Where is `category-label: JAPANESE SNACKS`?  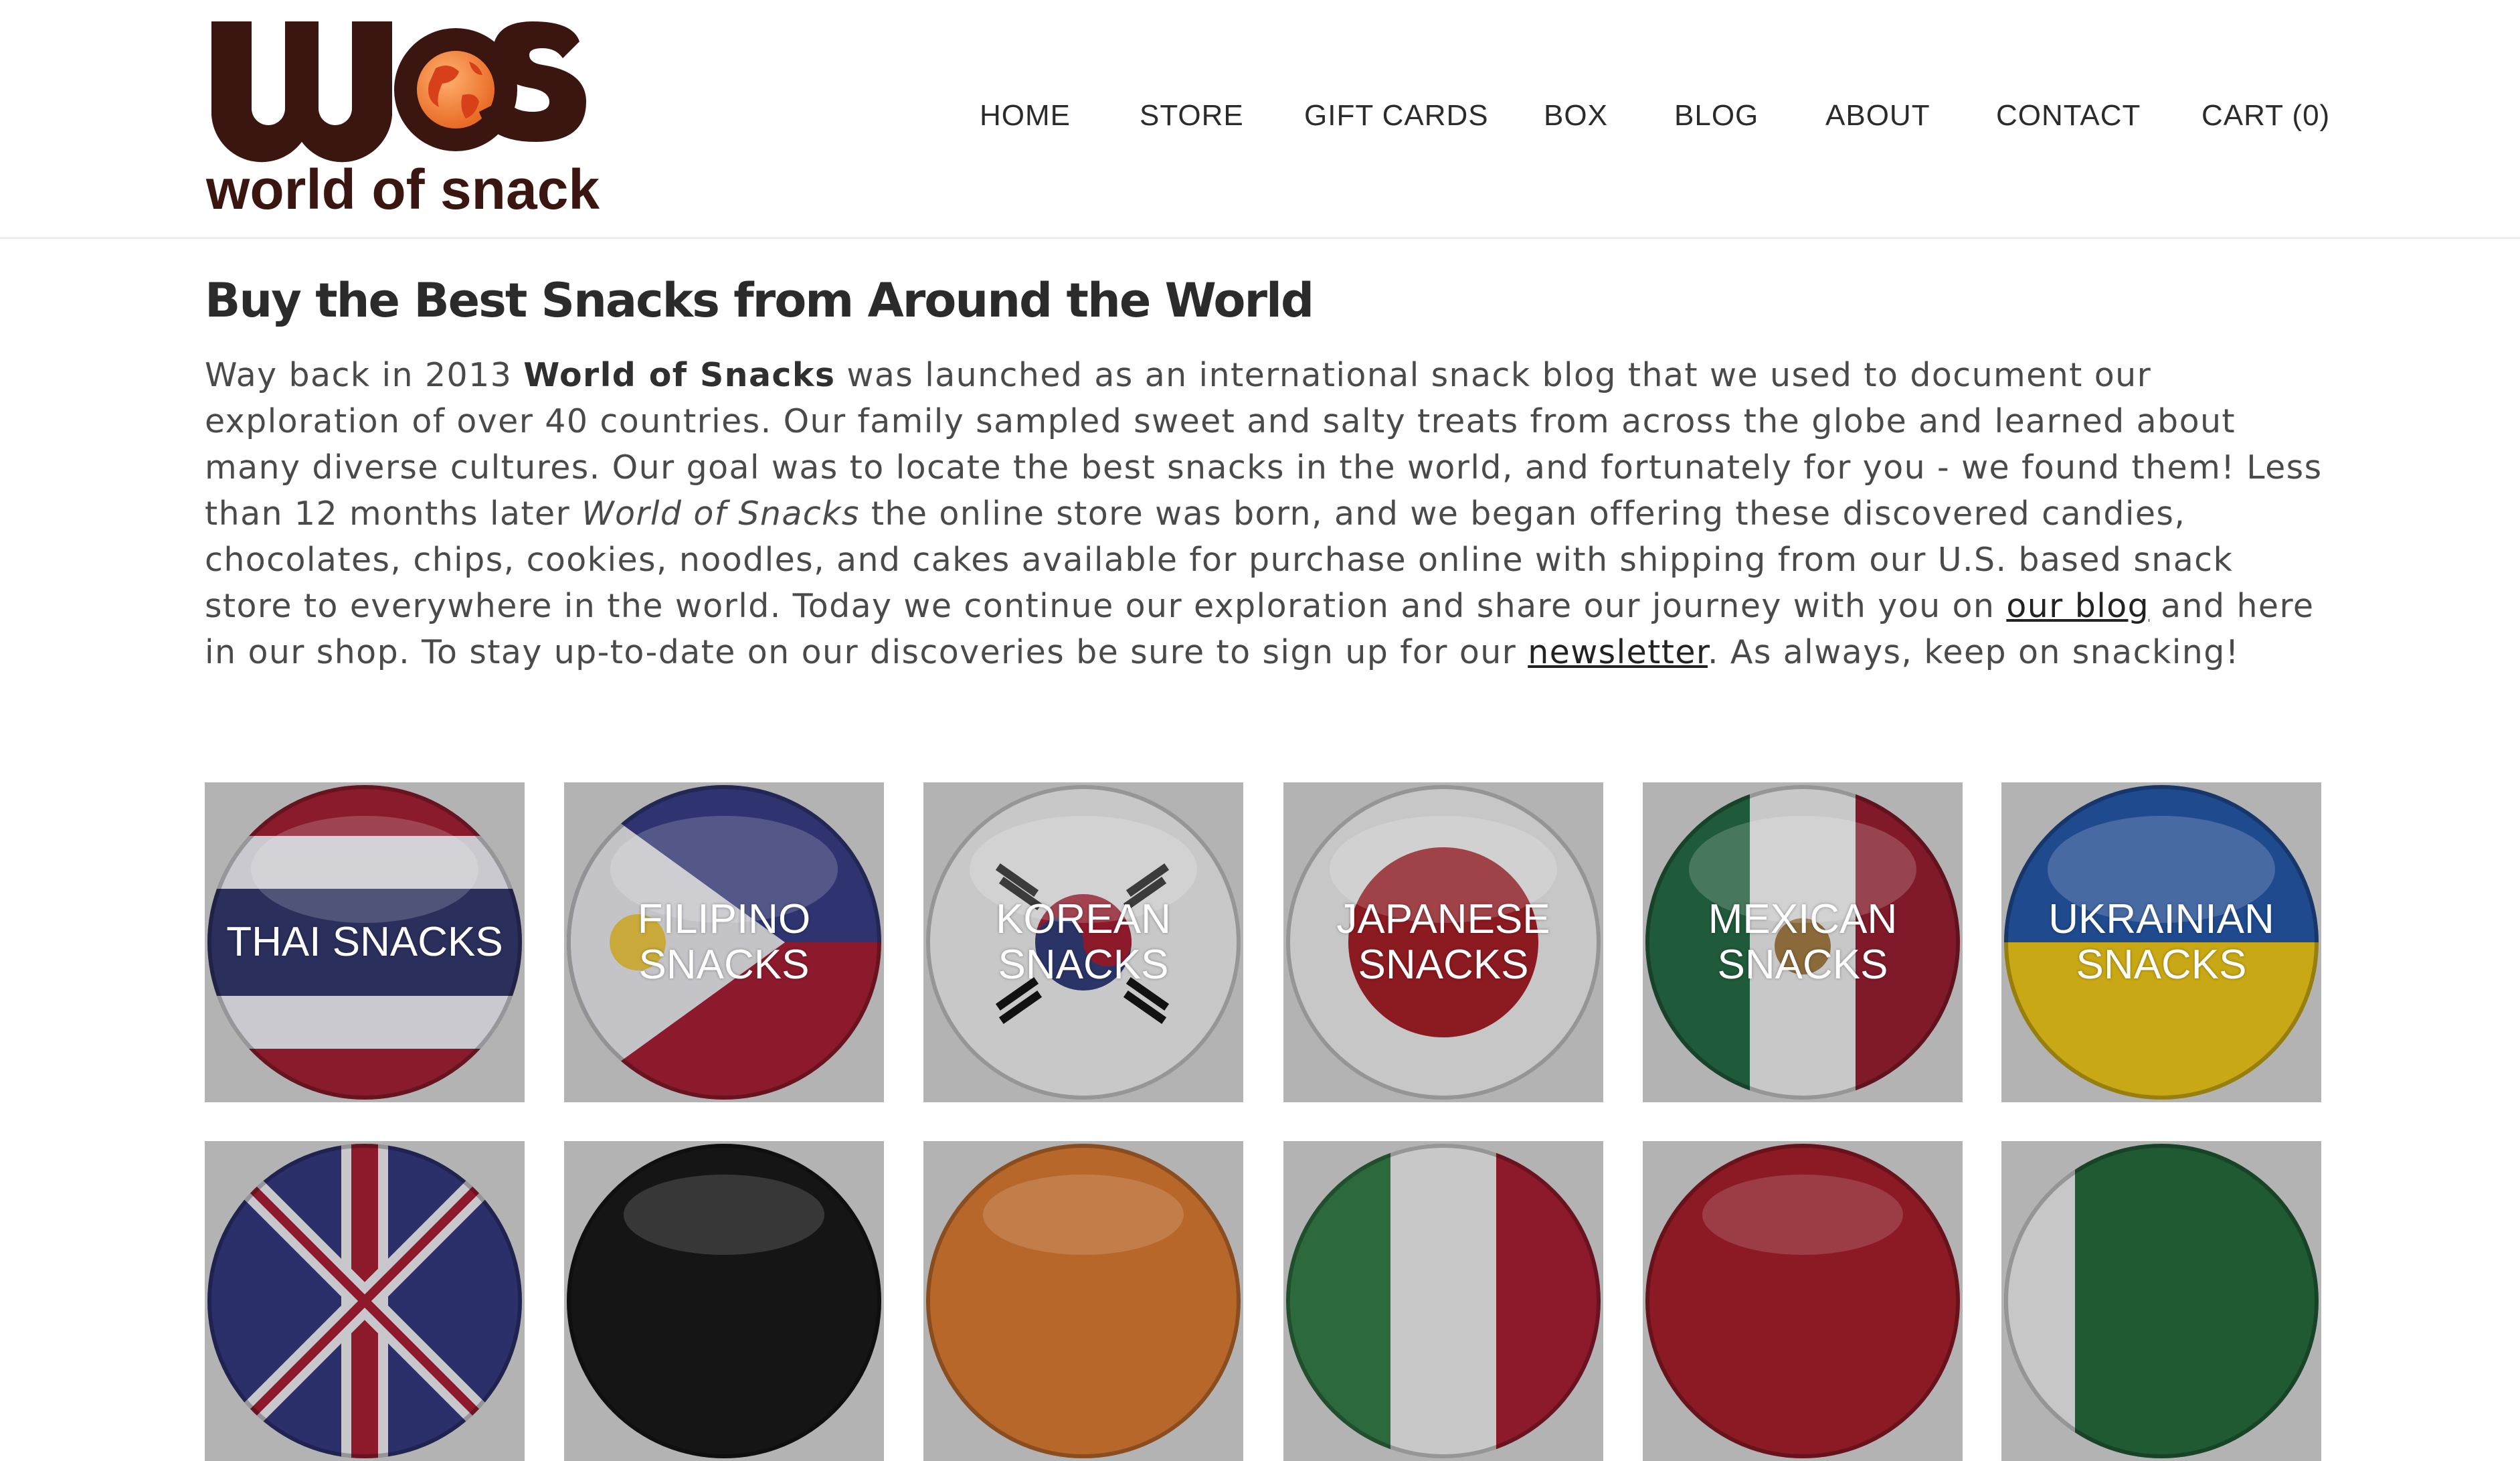 category-label: JAPANESE SNACKS is located at coordinates (1443, 942).